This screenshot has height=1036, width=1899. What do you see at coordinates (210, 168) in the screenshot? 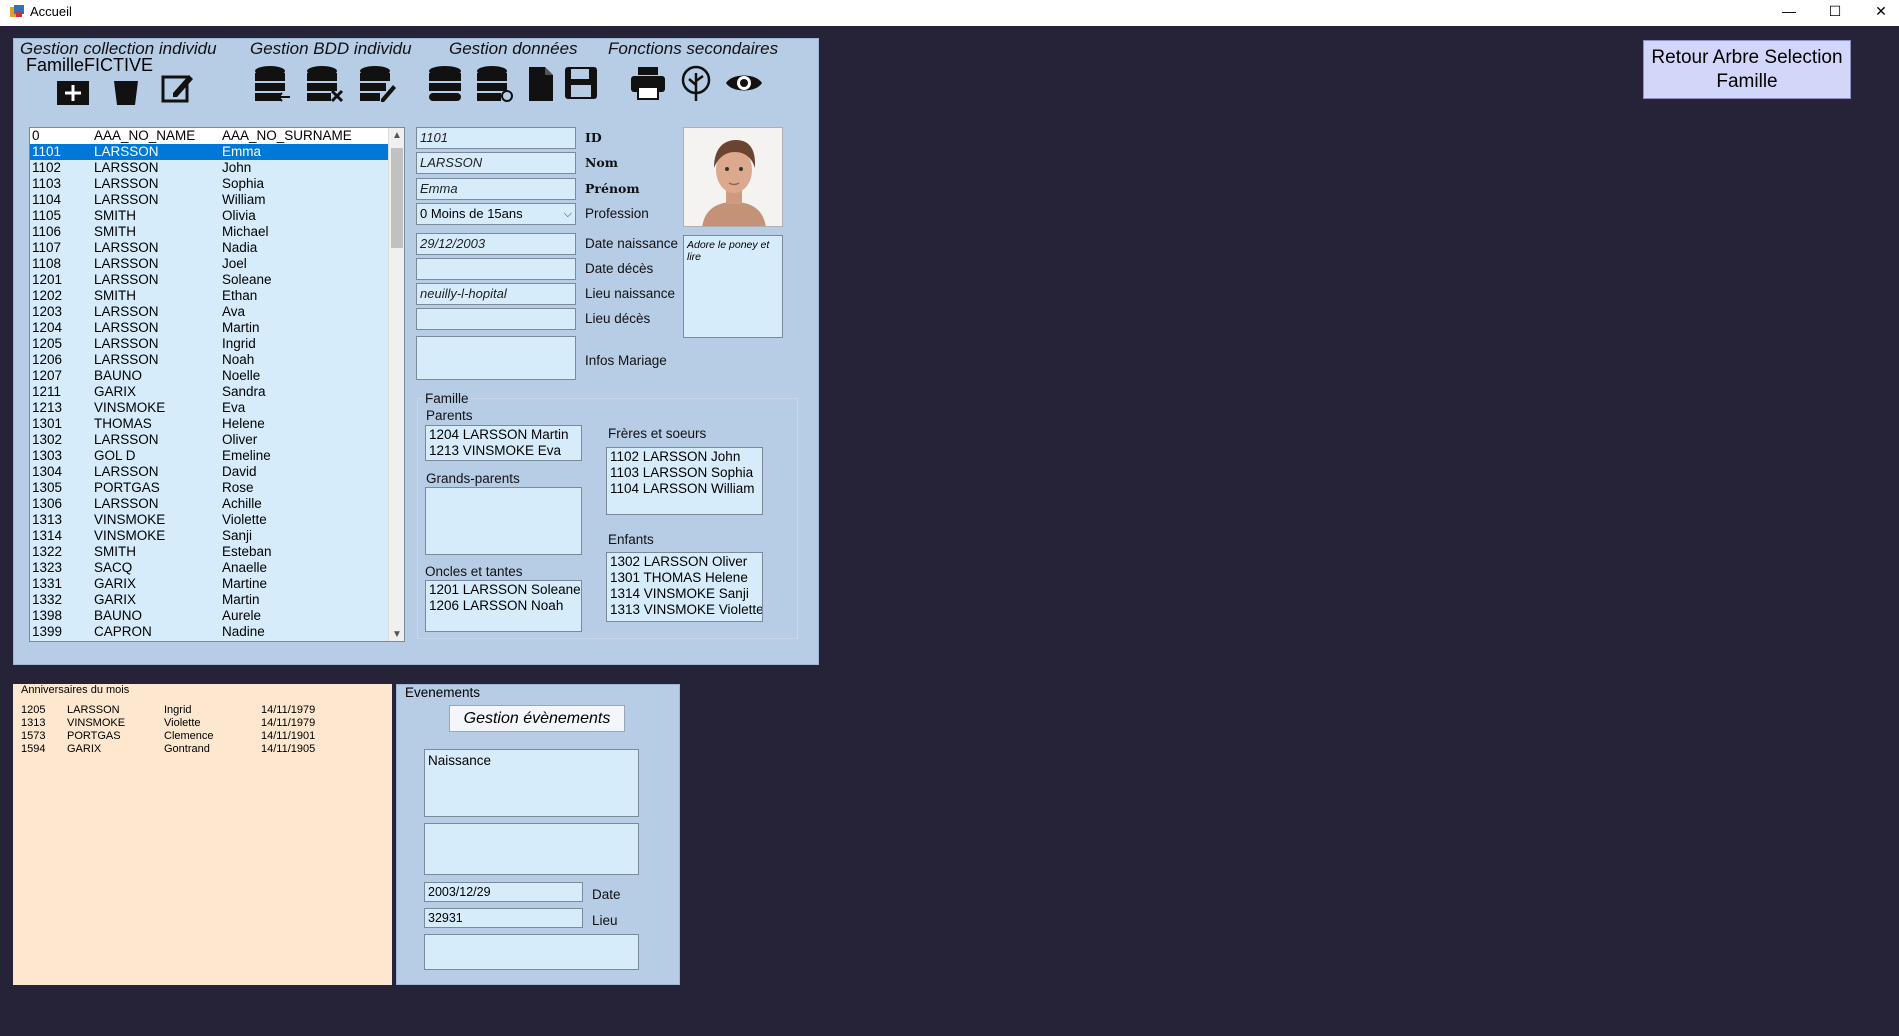
I see `individu-row: 1102 LARSSON John` at bounding box center [210, 168].